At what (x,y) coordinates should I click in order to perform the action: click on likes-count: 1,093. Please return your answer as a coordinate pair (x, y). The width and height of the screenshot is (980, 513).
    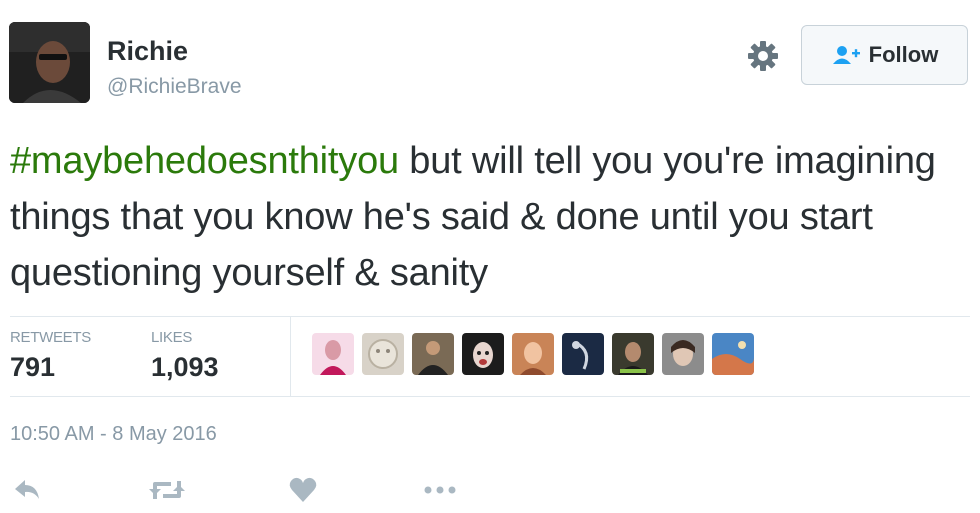
    Looking at the image, I should click on (185, 367).